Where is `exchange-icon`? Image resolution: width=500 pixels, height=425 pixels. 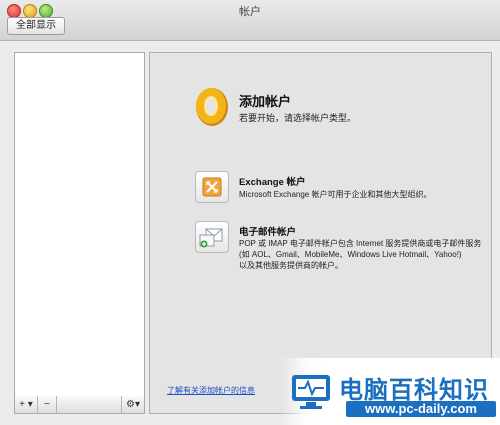 exchange-icon is located at coordinates (212, 187).